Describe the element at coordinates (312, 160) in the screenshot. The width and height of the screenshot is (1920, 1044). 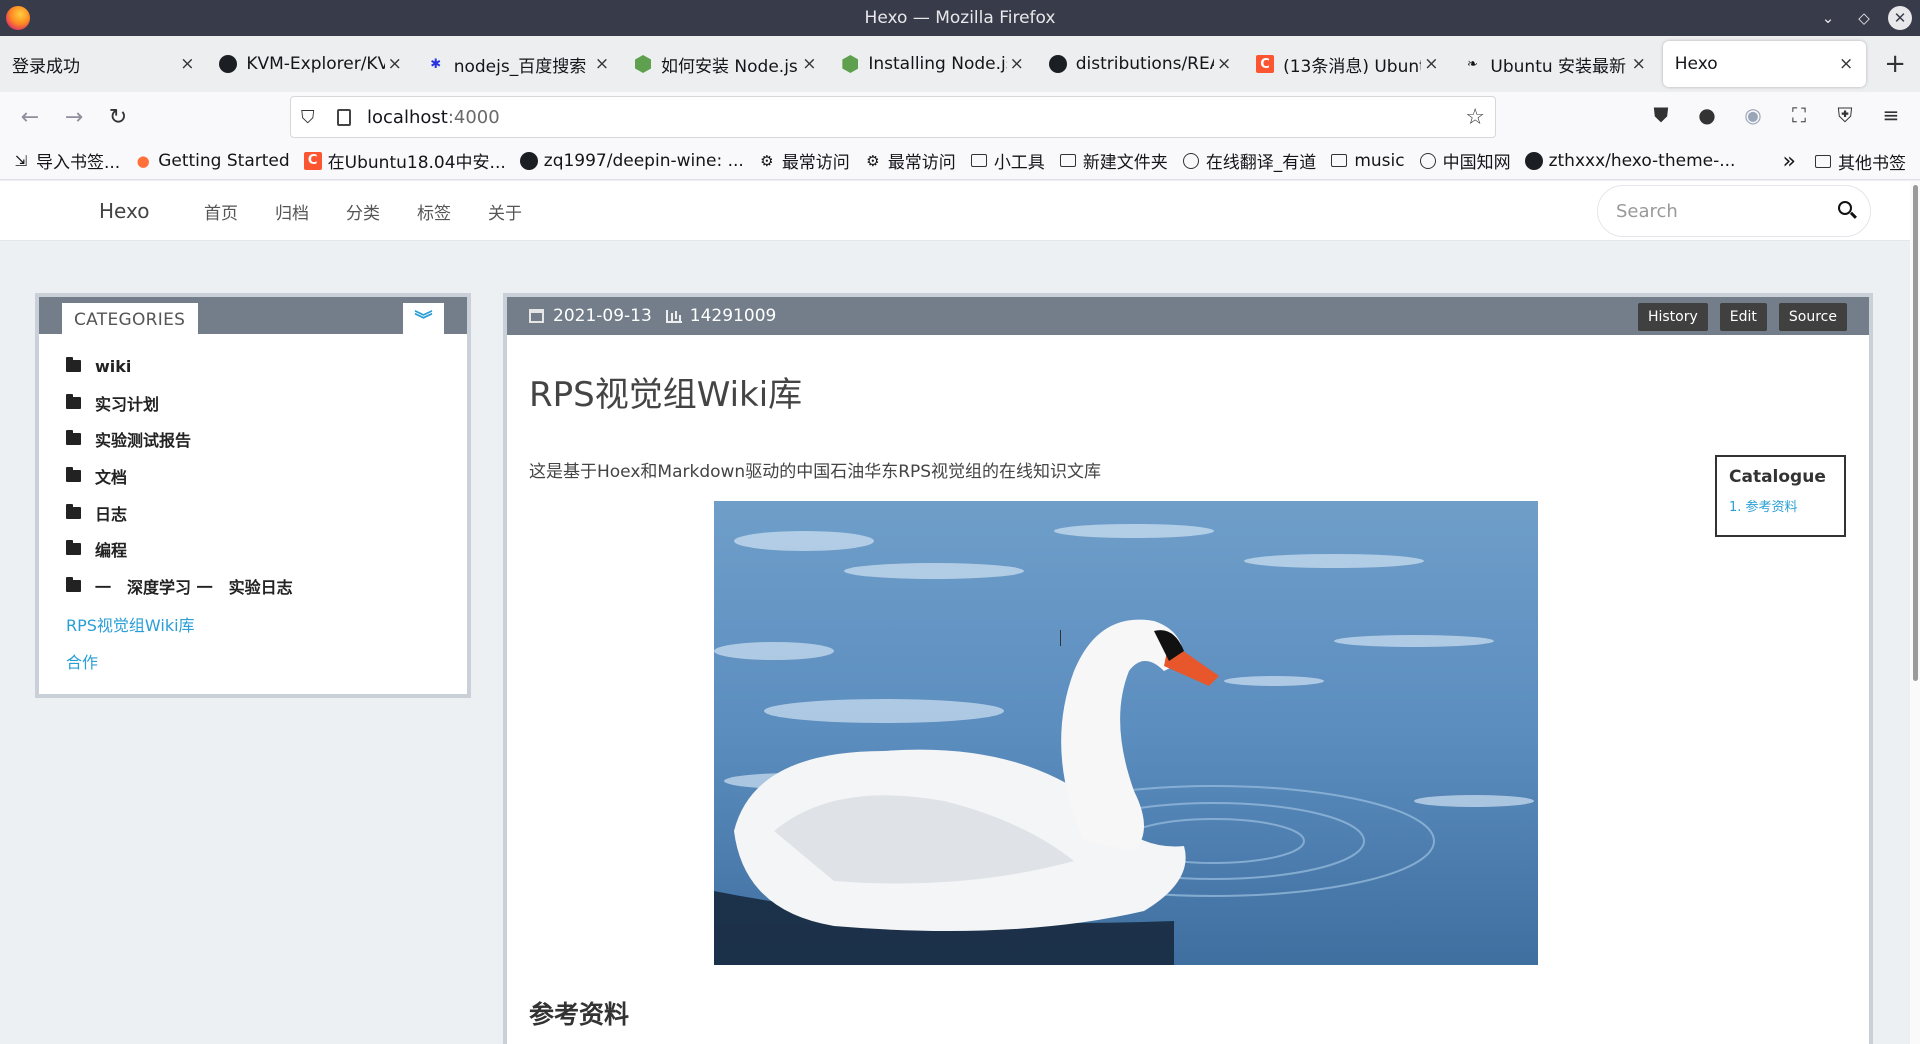
I see `csdn-icon: C` at that location.